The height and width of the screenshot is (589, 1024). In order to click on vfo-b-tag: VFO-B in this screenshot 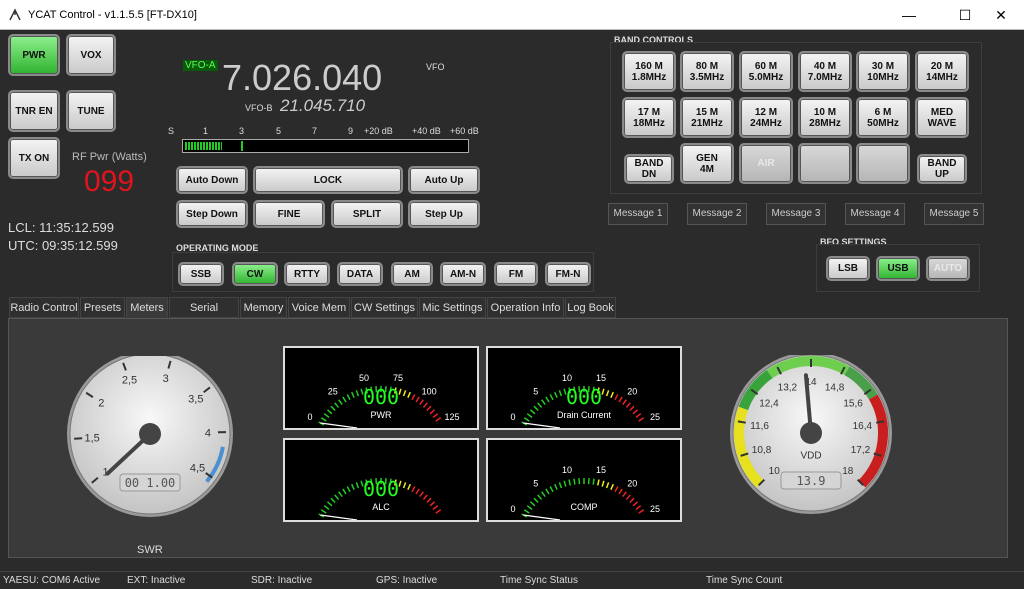, I will do `click(259, 108)`.